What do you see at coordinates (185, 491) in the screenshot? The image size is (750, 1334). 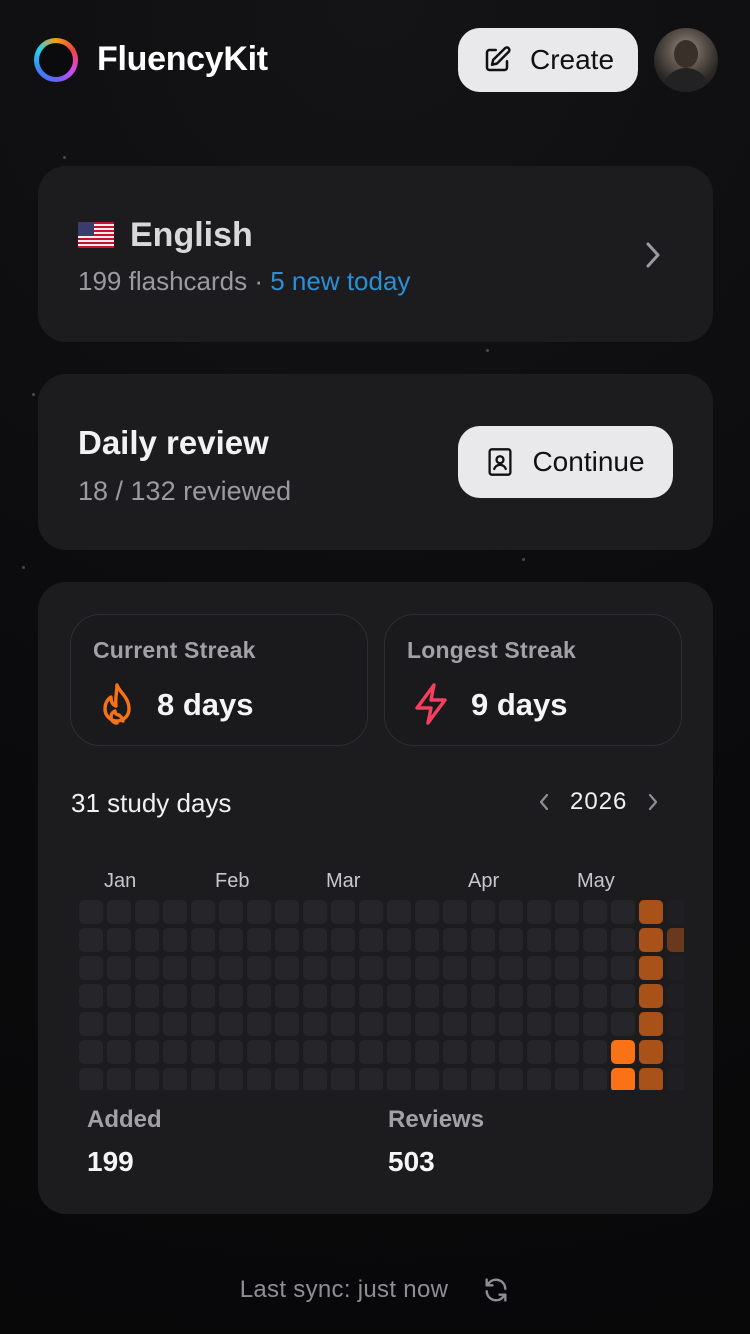 I see `review-progress: 18 / 132 reviewed` at bounding box center [185, 491].